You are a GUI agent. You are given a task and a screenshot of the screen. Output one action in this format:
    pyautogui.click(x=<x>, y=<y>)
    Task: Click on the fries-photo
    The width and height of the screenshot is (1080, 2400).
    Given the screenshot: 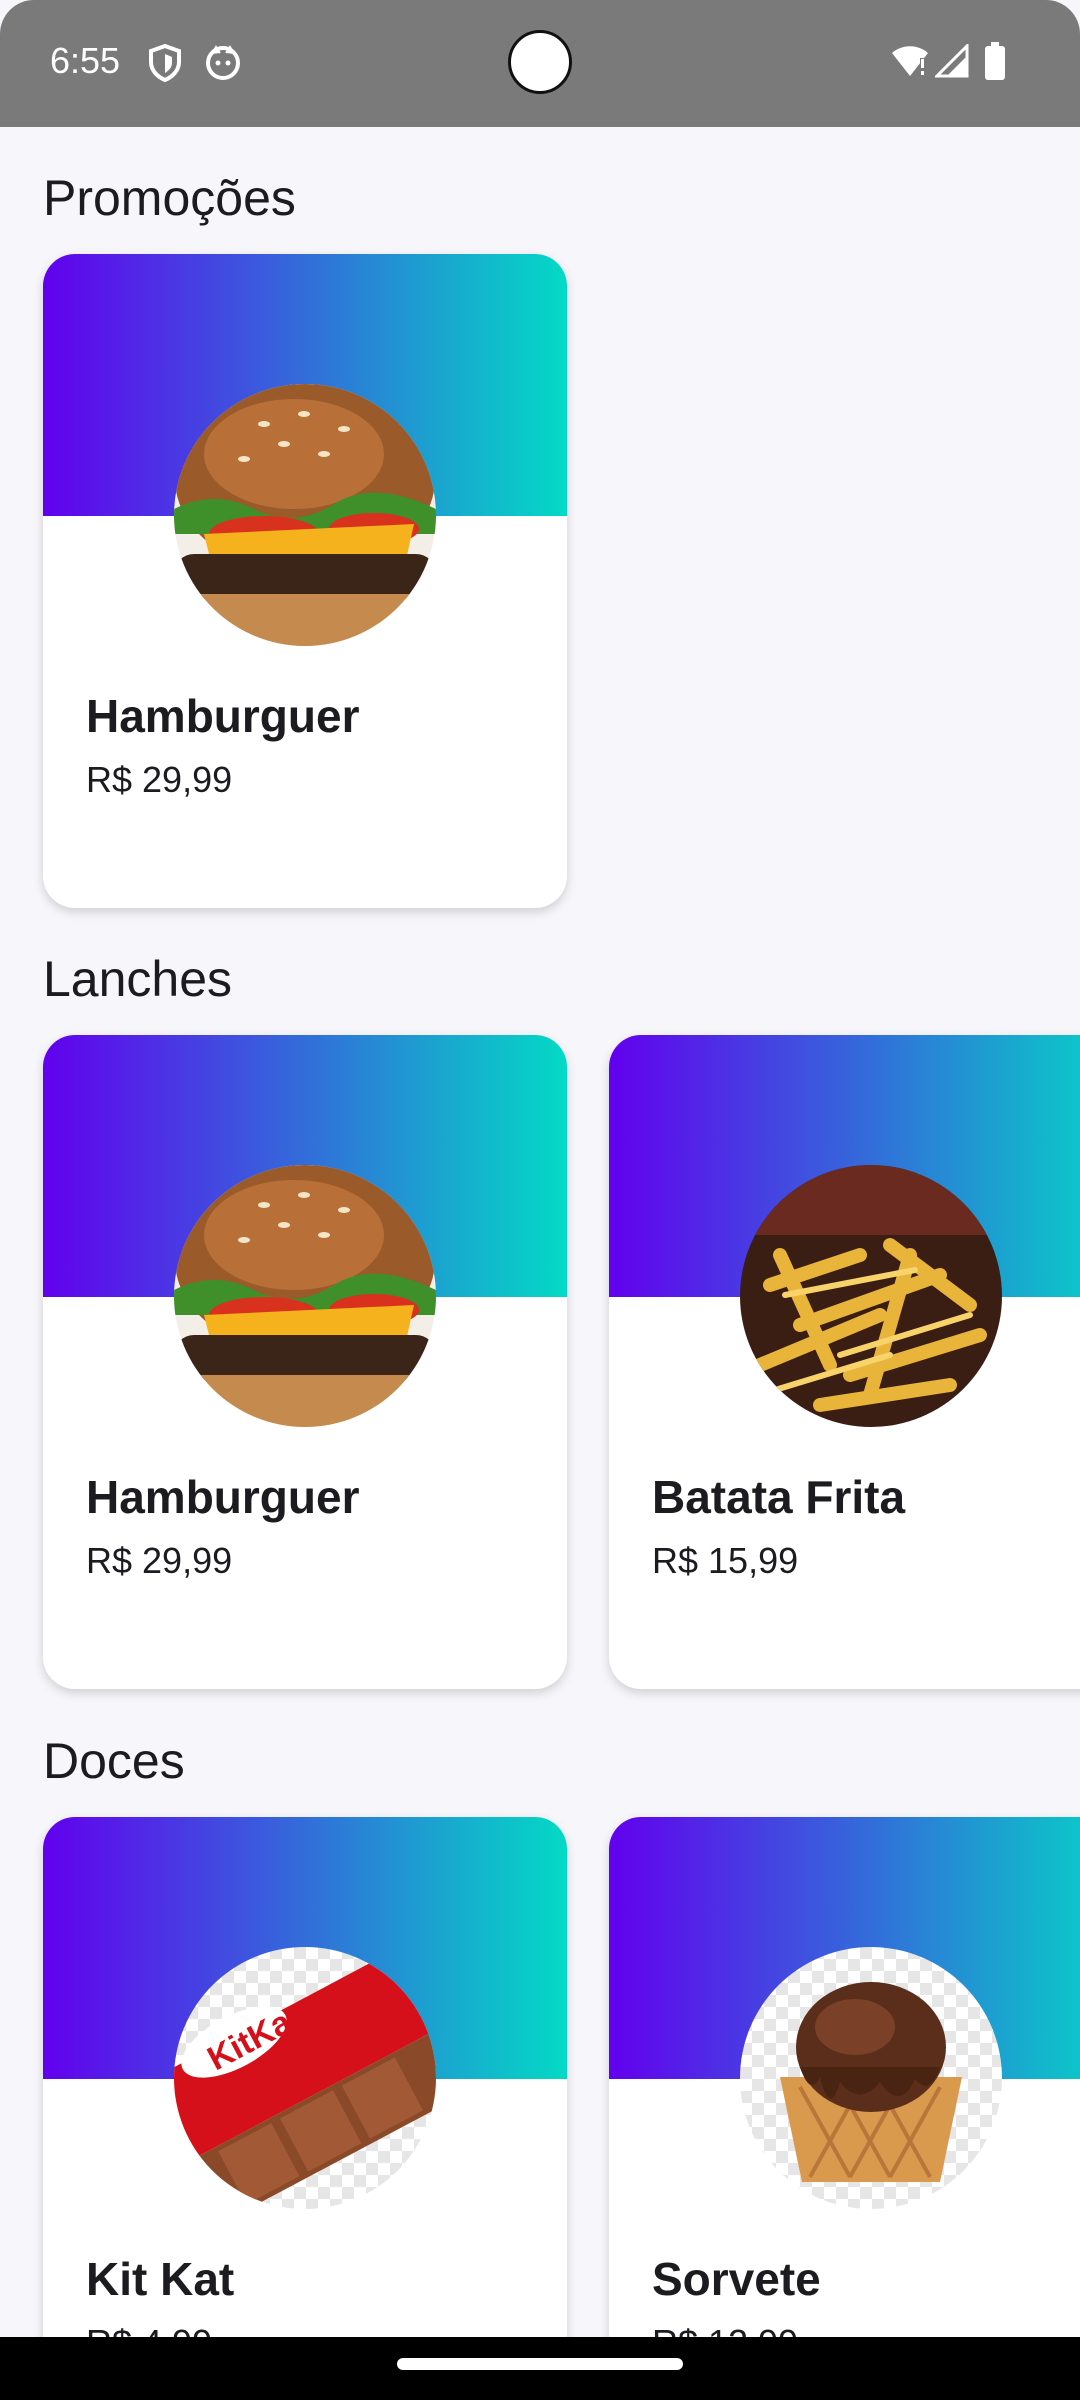 What is the action you would take?
    pyautogui.click(x=871, y=1296)
    